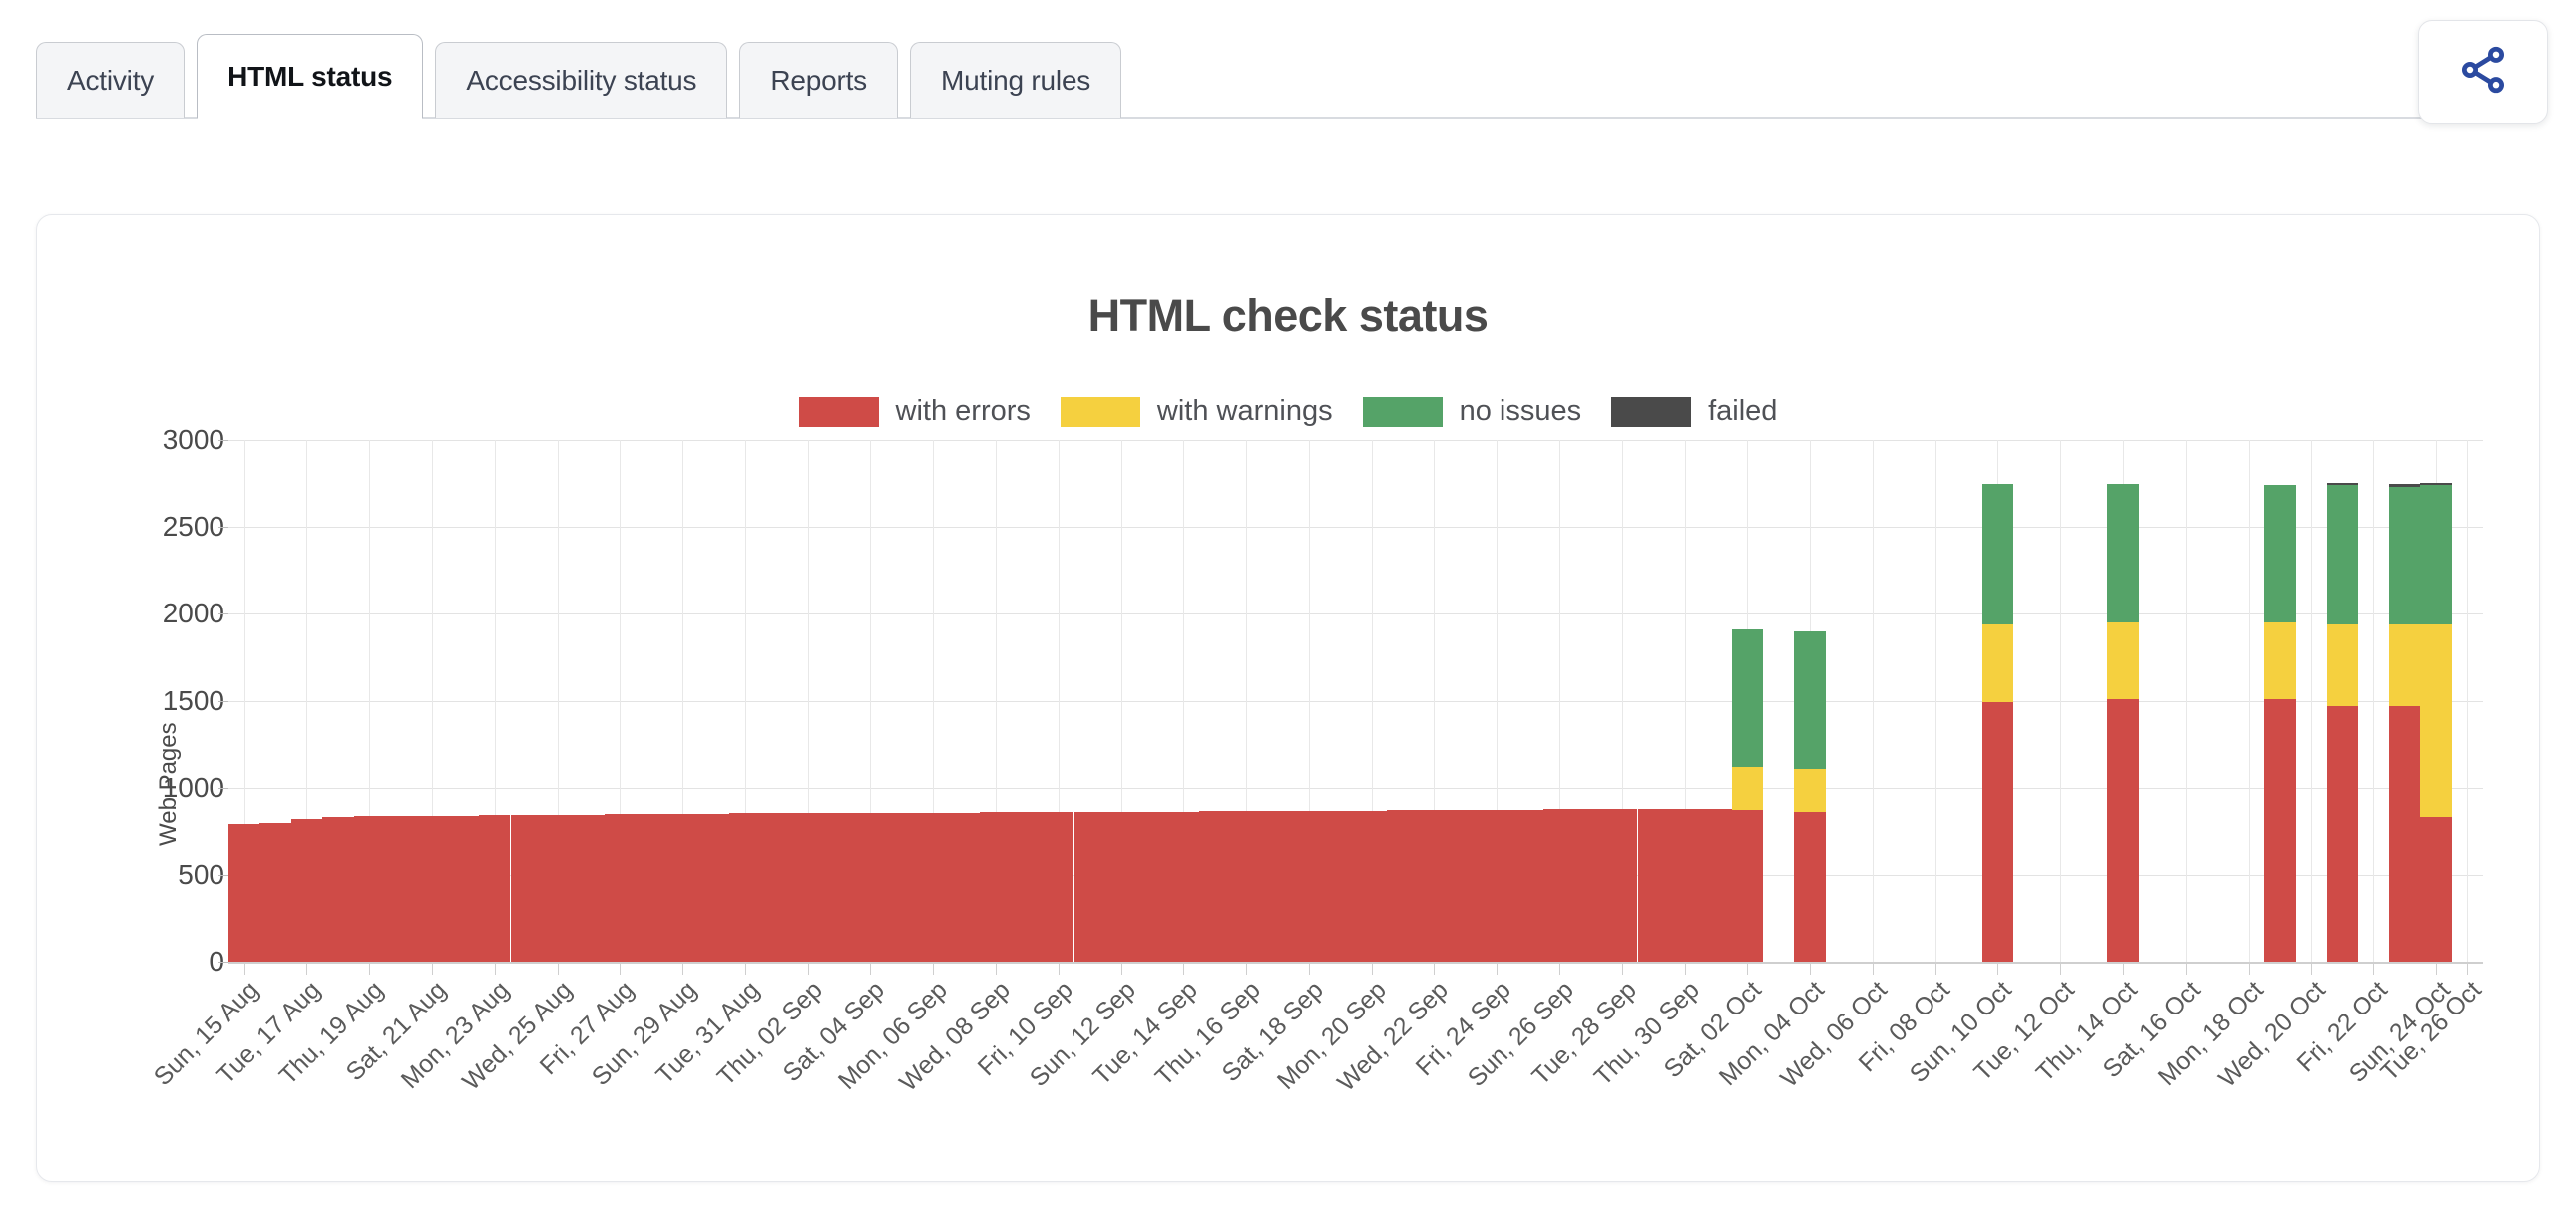  What do you see at coordinates (818, 80) in the screenshot?
I see `tab-reports: Reports` at bounding box center [818, 80].